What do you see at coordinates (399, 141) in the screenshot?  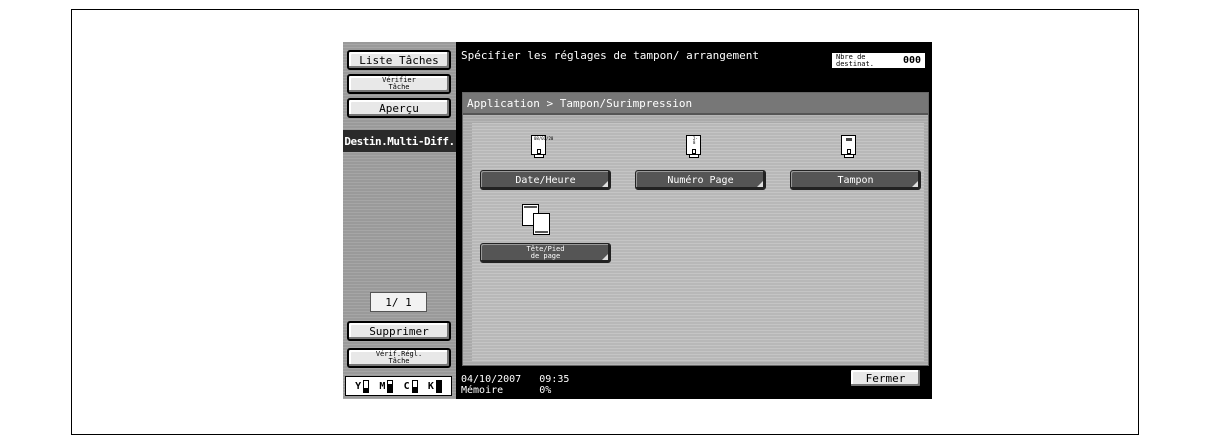 I see `destin-multi-diff-tab: Destin.Multi-Diff.` at bounding box center [399, 141].